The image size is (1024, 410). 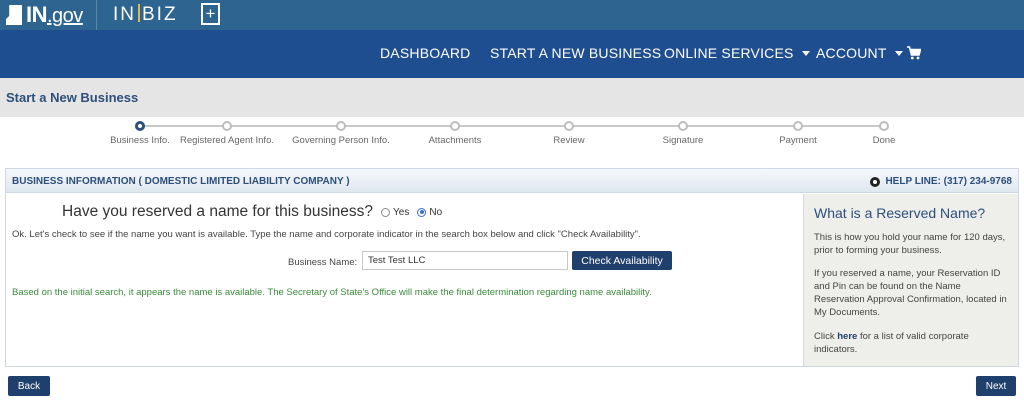 What do you see at coordinates (512, 97) in the screenshot?
I see `page-title-band: Start a New Business` at bounding box center [512, 97].